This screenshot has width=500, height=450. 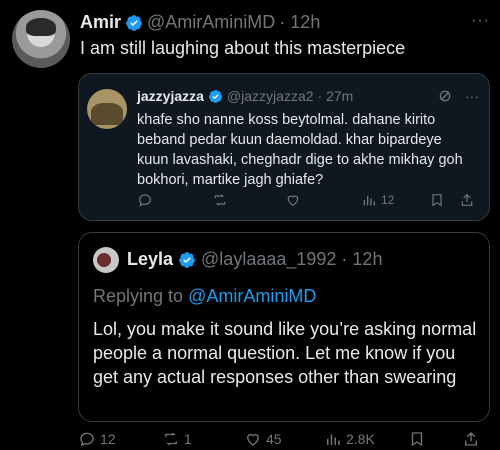 I want to click on views-button: 12, so click(x=377, y=200).